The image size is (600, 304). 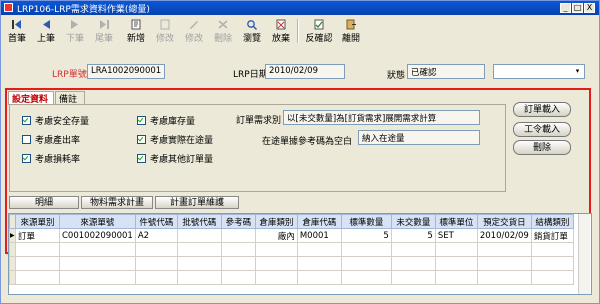 What do you see at coordinates (222, 39) in the screenshot?
I see `delete-label: 刪除` at bounding box center [222, 39].